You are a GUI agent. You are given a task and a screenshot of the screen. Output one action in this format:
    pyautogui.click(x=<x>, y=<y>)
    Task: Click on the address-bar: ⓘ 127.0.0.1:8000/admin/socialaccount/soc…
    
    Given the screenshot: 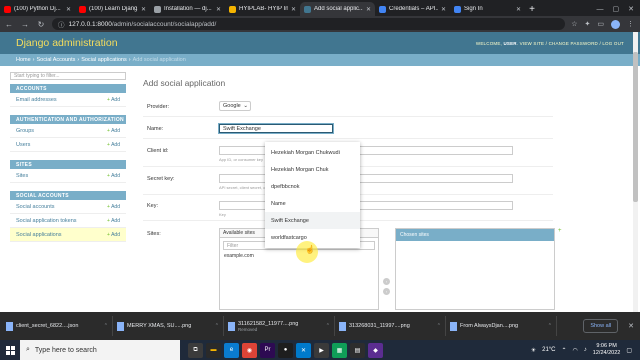 What is the action you would take?
    pyautogui.click(x=309, y=24)
    